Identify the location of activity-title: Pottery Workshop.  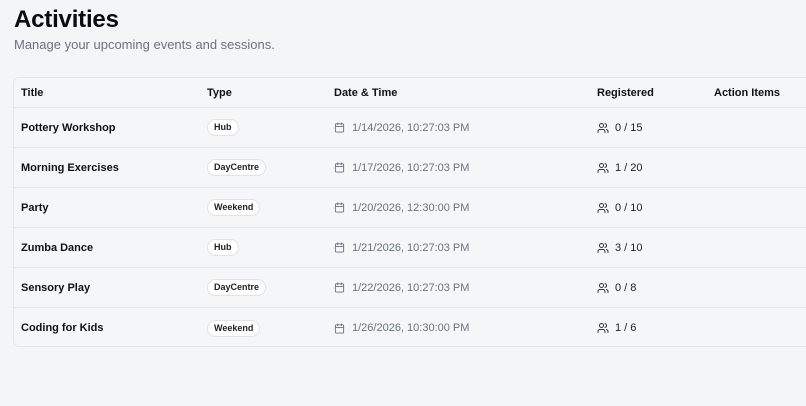
(68, 128).